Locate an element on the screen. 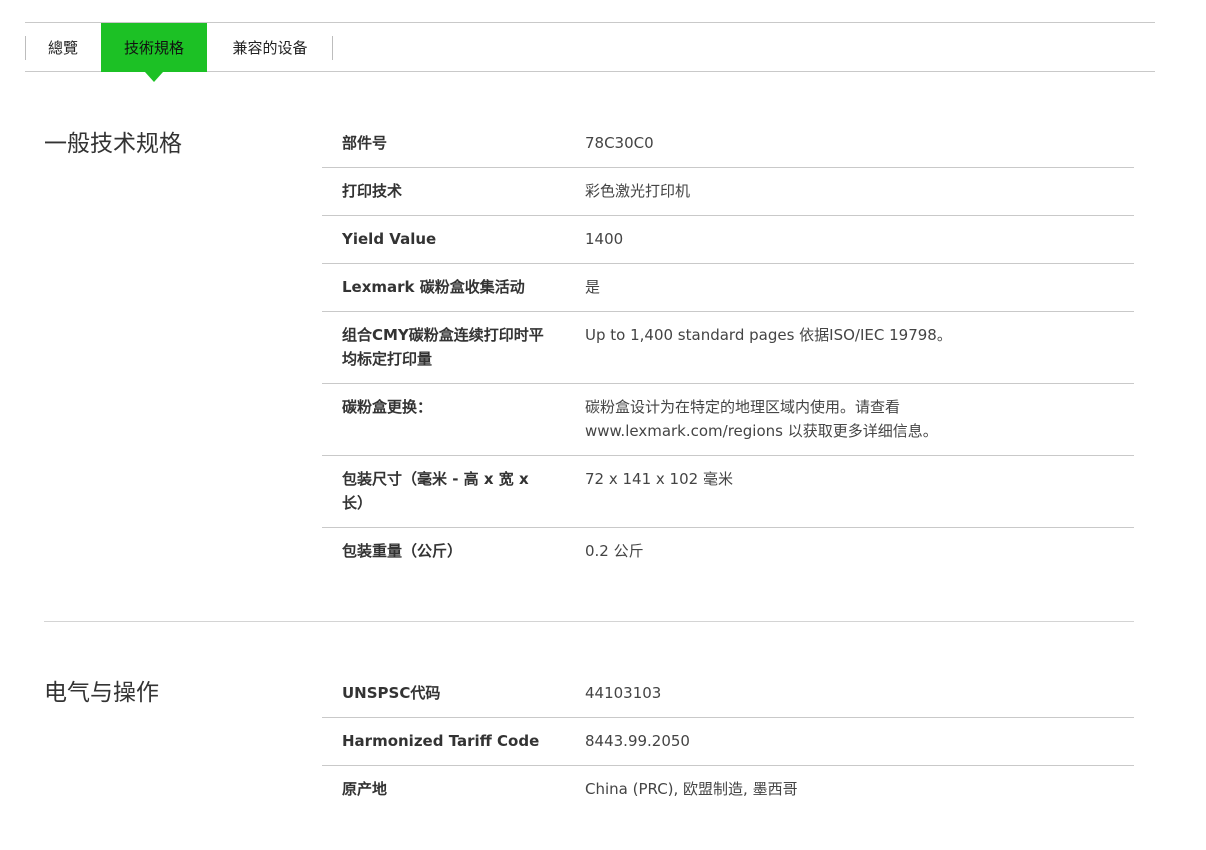  spec-label: 打印技术 is located at coordinates (372, 191).